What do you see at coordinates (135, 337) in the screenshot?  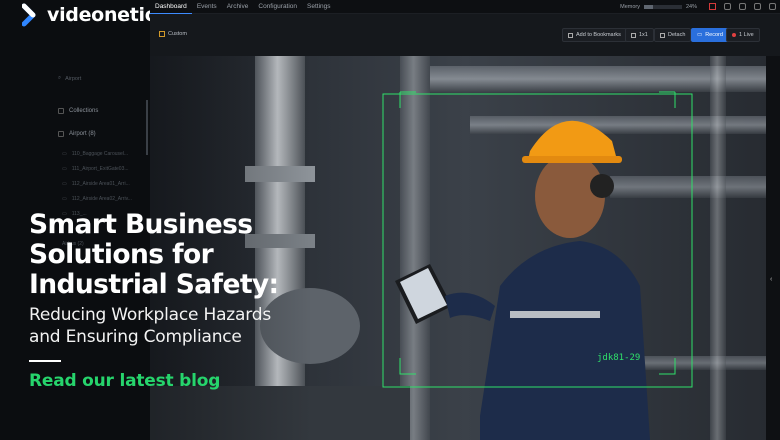 I see `hero-subtitle-line: and Ensuring Compliance` at bounding box center [135, 337].